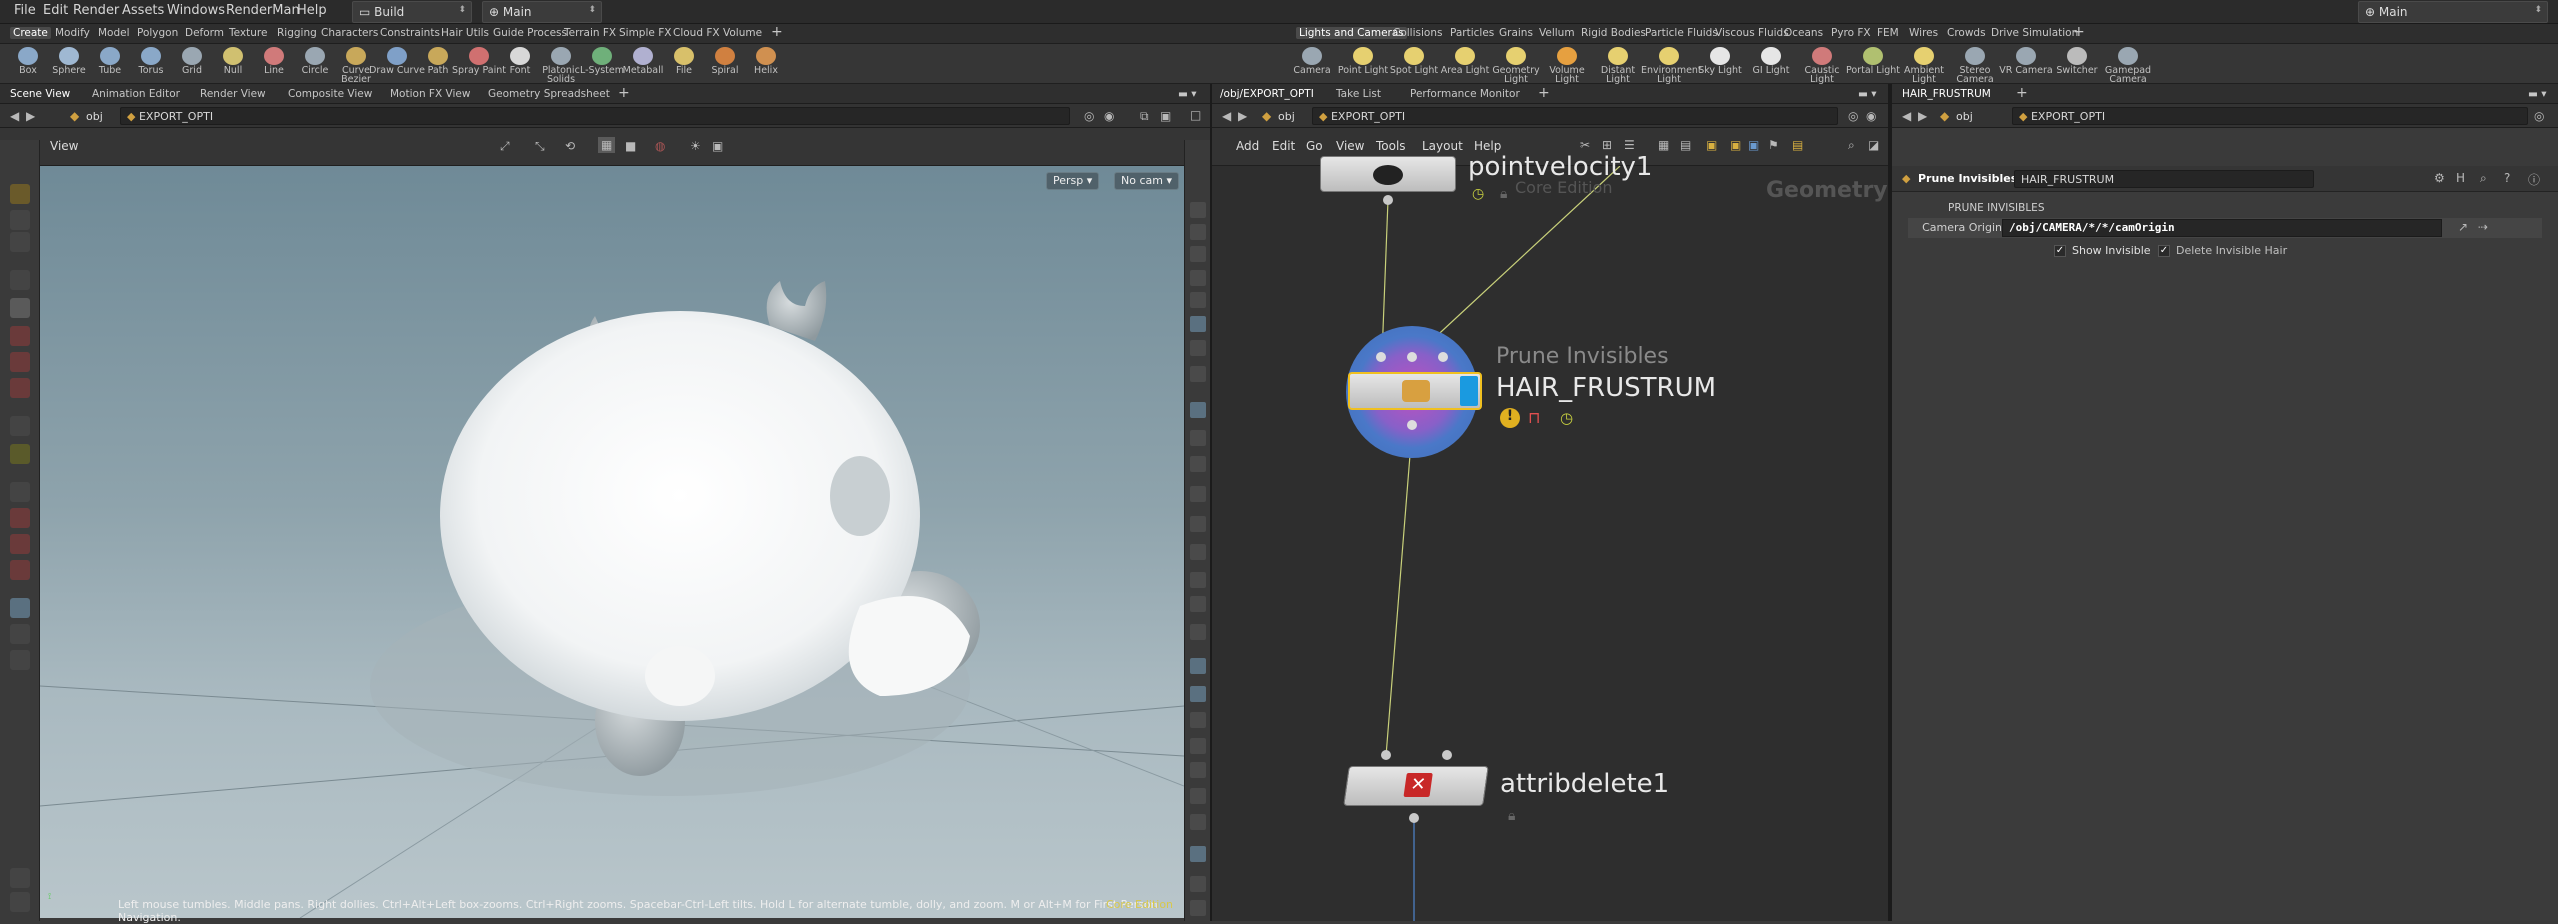 This screenshot has height=924, width=2558. I want to click on create-tool-sphere: Sphere, so click(69, 64).